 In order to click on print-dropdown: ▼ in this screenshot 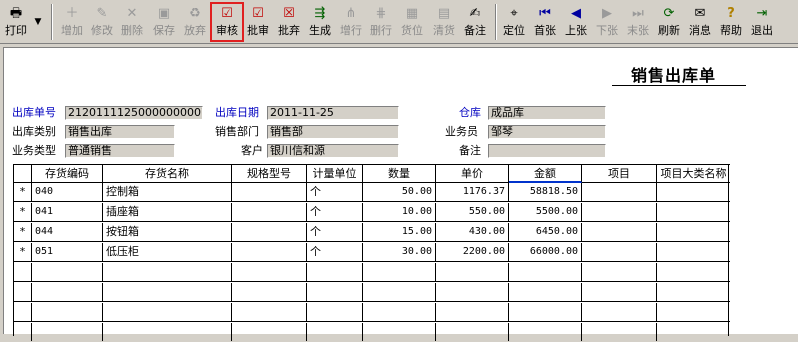, I will do `click(38, 22)`.